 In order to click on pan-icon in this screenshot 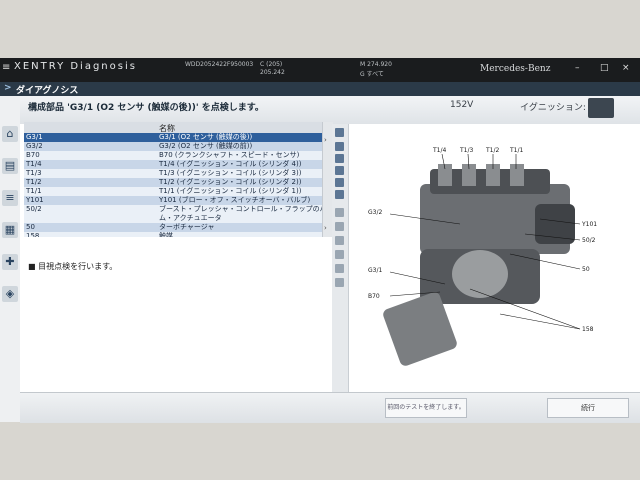, I will do `click(339, 170)`.